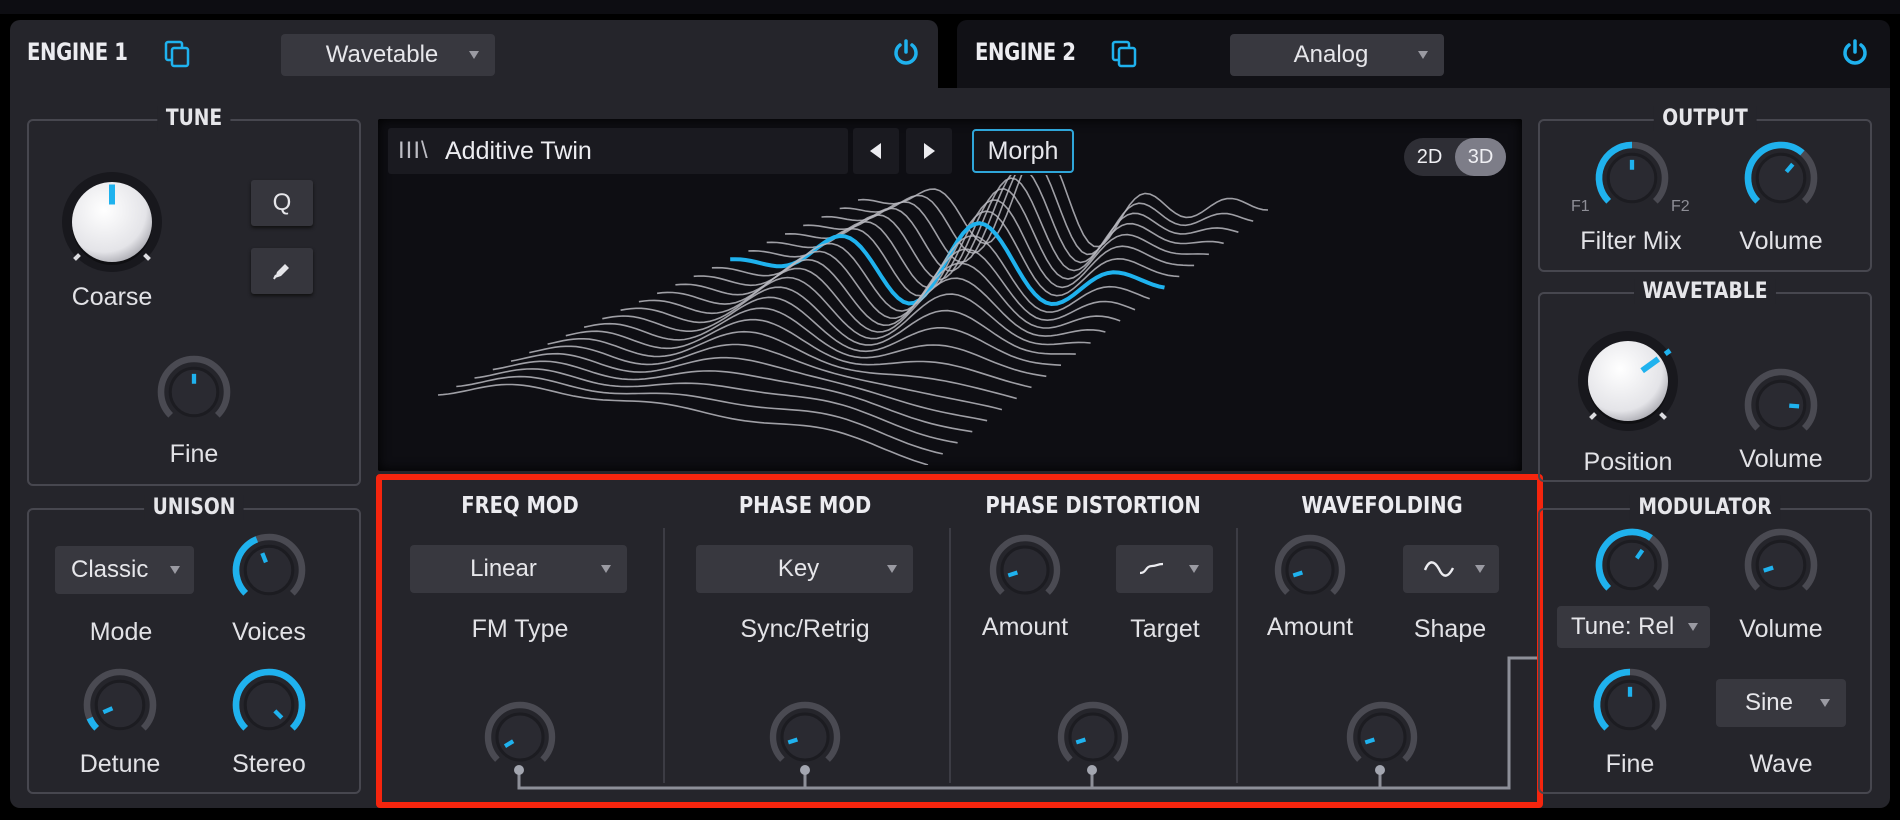 The height and width of the screenshot is (820, 1900). I want to click on arrow-right-icon, so click(929, 151).